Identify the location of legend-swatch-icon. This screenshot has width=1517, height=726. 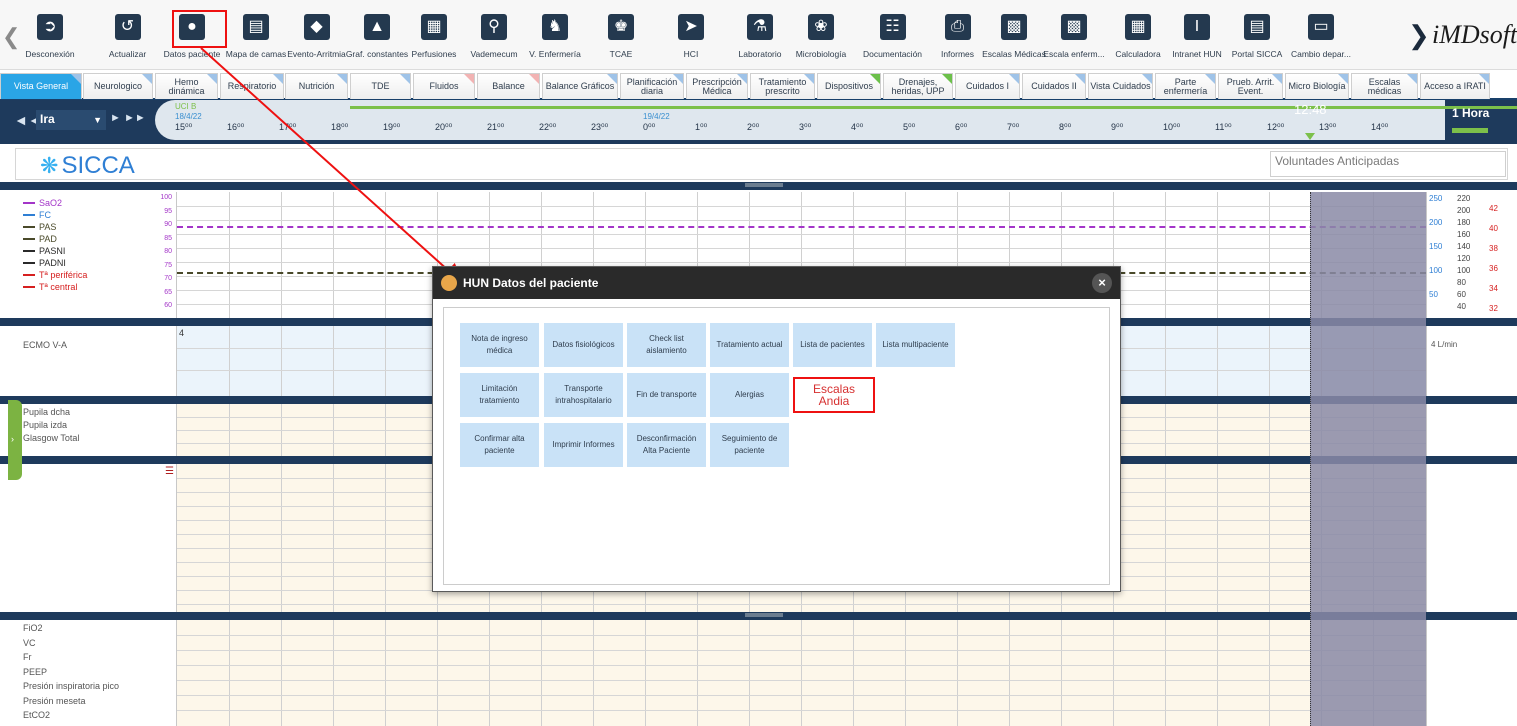
(29, 239).